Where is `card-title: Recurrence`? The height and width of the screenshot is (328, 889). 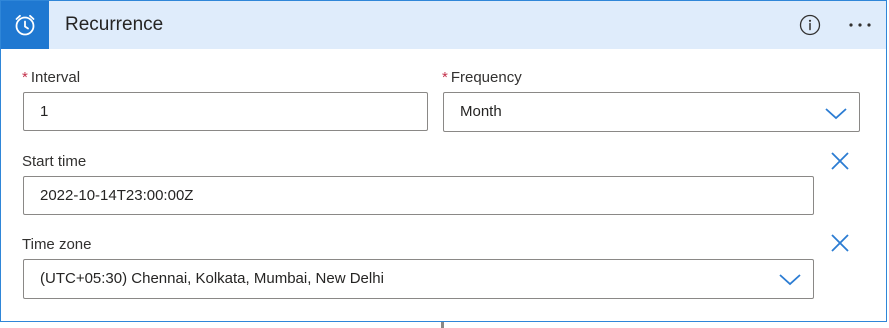 card-title: Recurrence is located at coordinates (114, 24).